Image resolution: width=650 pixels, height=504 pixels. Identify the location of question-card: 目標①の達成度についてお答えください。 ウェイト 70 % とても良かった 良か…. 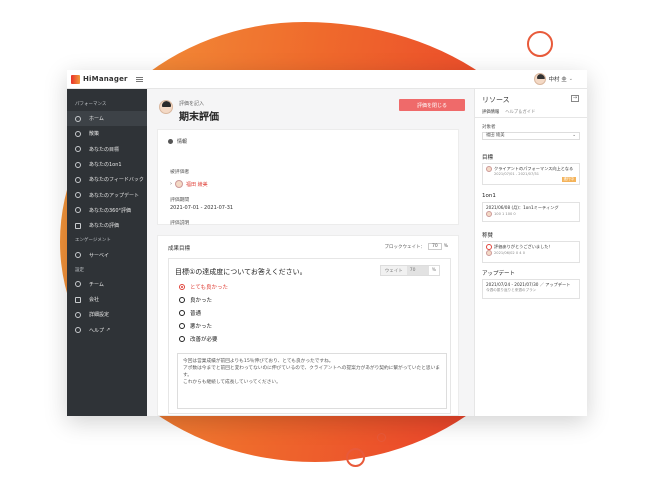
(309, 336).